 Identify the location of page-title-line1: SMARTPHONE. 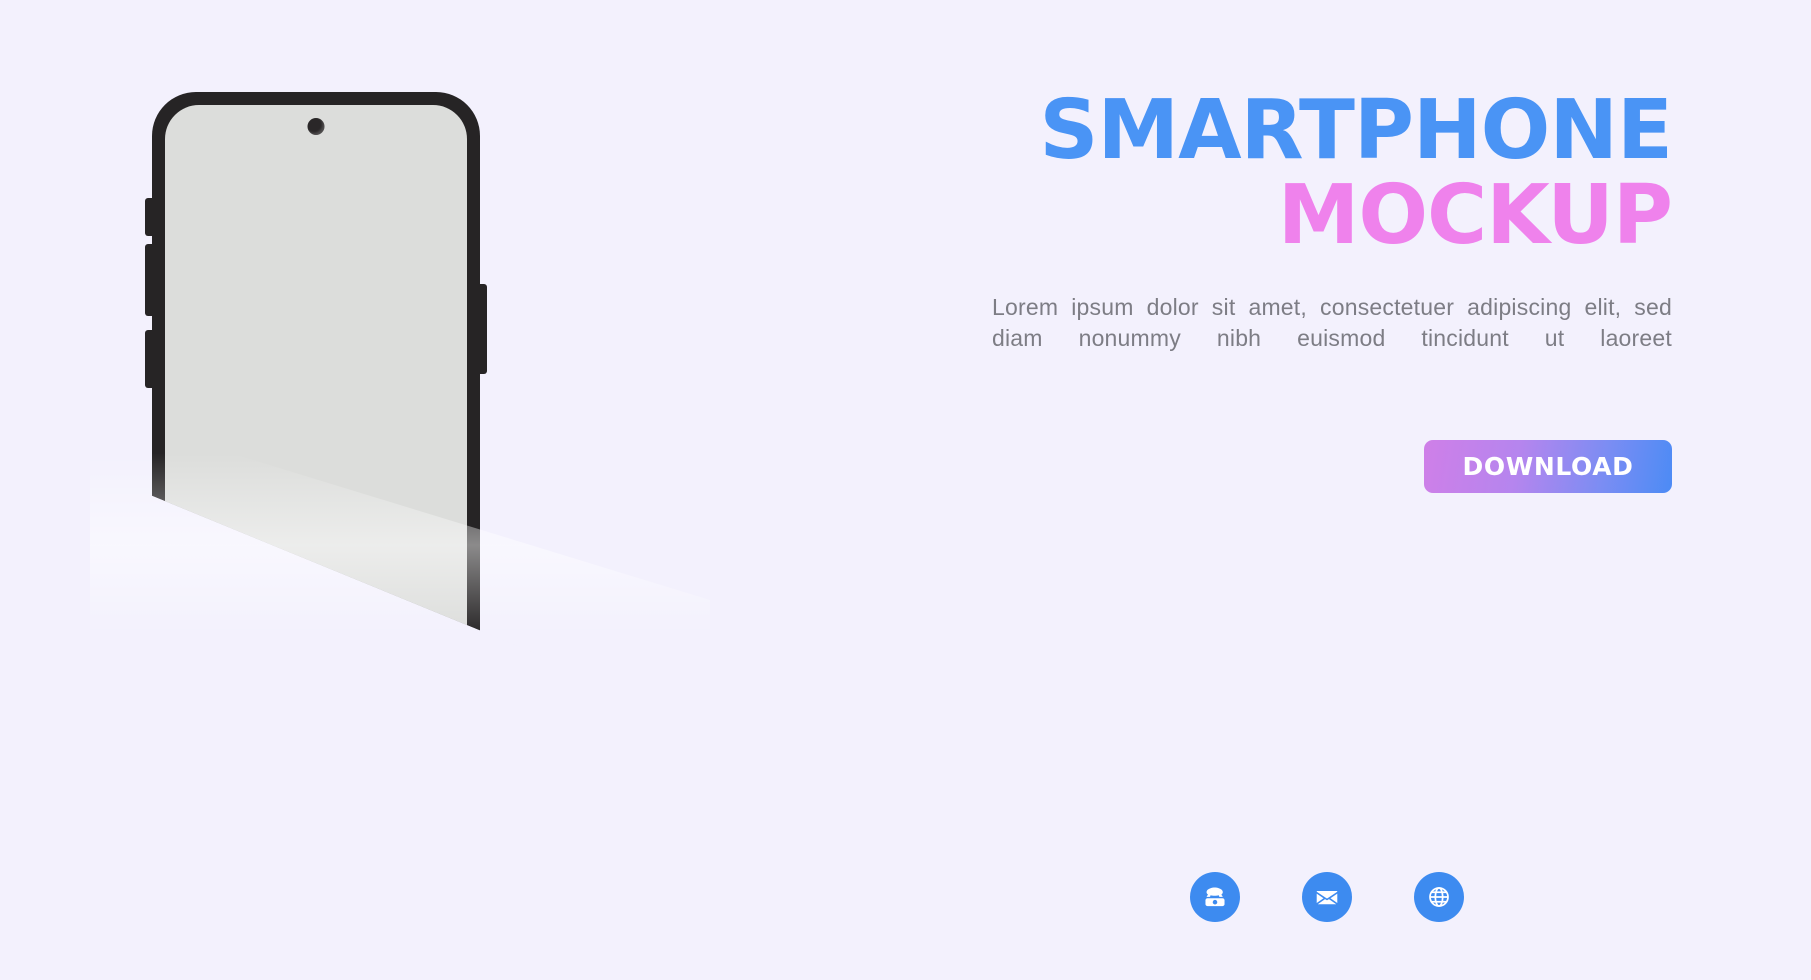
(1356, 130).